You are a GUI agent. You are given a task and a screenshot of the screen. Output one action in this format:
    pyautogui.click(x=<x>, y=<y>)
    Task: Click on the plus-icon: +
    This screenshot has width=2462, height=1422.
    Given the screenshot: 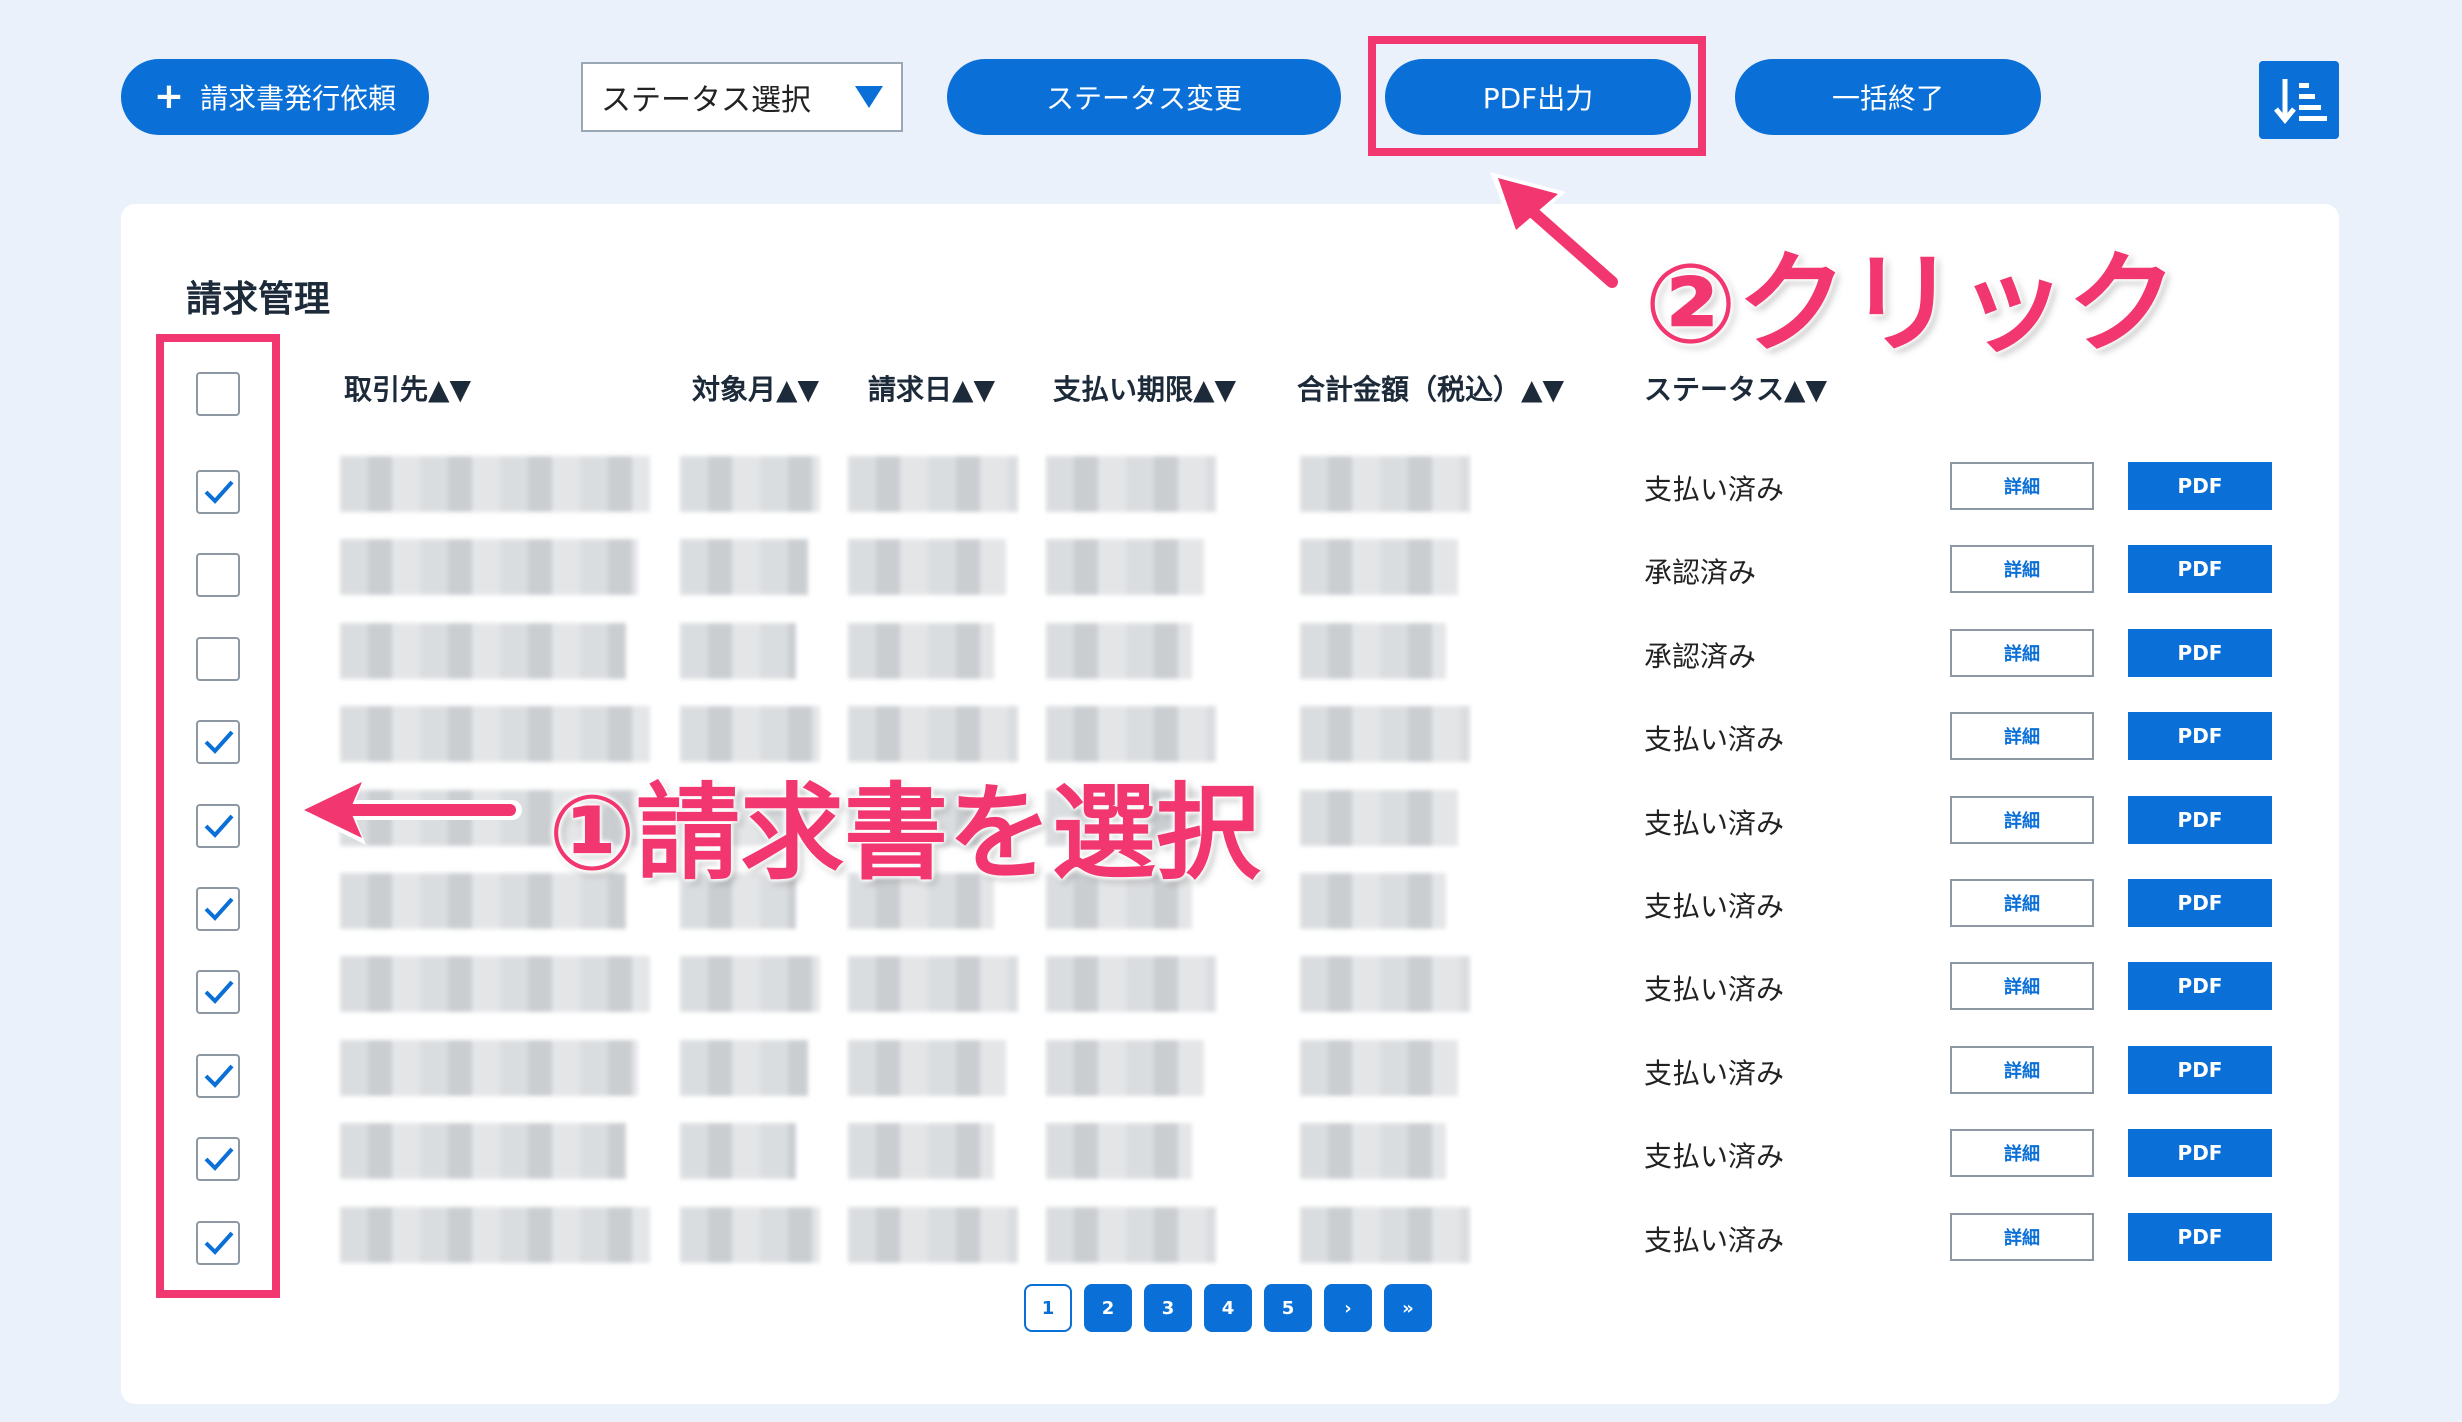 What is the action you would take?
    pyautogui.click(x=169, y=96)
    